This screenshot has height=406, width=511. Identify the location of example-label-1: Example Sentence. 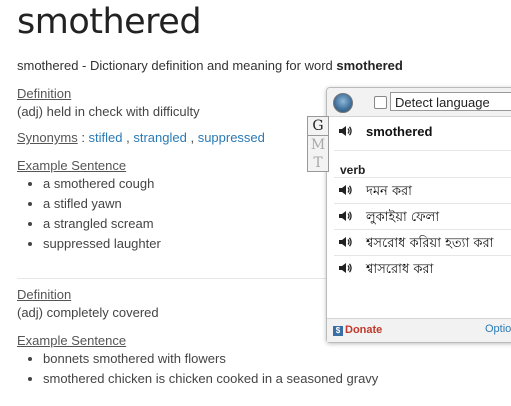
(71, 165).